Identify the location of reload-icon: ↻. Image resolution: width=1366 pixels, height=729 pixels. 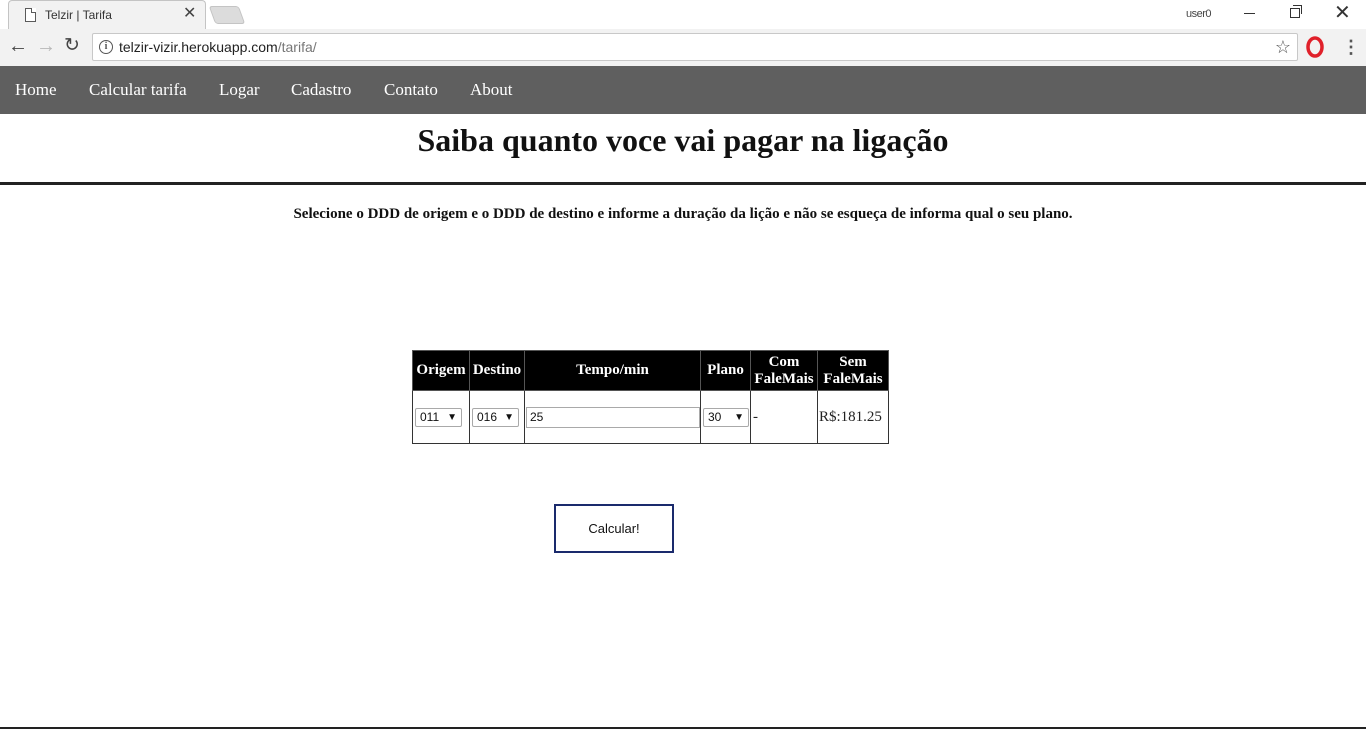
(72, 46).